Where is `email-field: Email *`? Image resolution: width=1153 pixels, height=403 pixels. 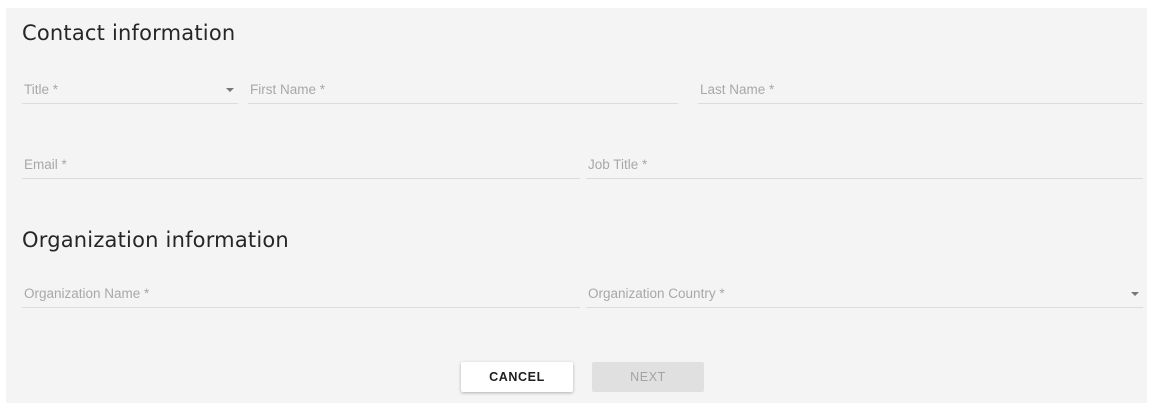 email-field: Email * is located at coordinates (301, 165).